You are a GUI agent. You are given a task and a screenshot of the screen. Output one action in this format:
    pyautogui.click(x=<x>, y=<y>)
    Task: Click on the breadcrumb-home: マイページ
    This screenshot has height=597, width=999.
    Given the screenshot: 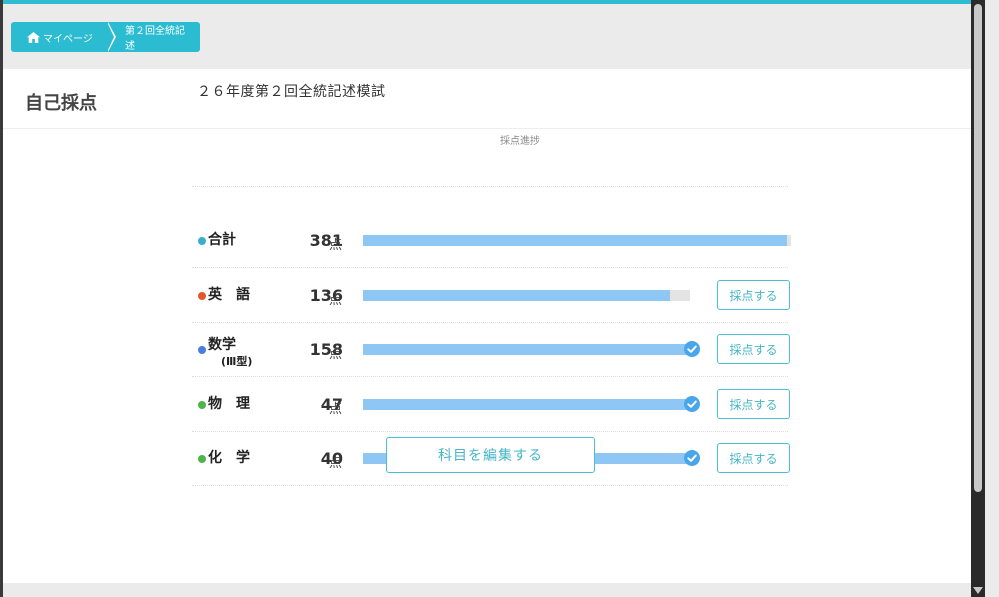 What is the action you would take?
    pyautogui.click(x=63, y=37)
    